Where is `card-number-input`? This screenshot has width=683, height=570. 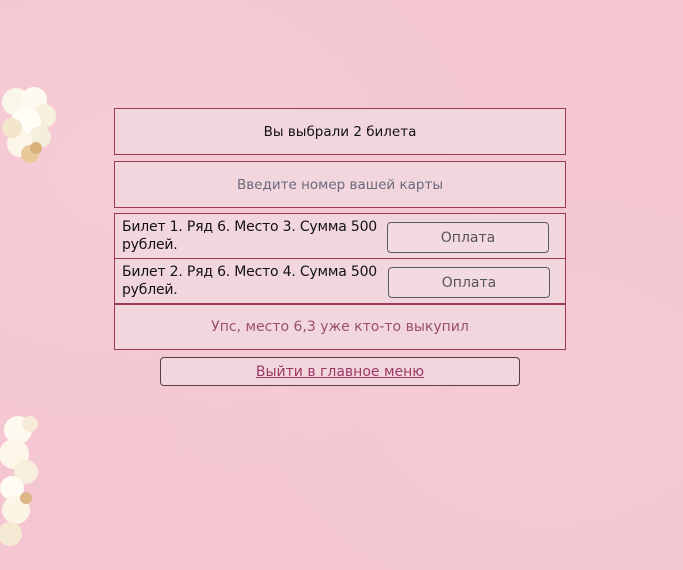
card-number-input is located at coordinates (340, 184).